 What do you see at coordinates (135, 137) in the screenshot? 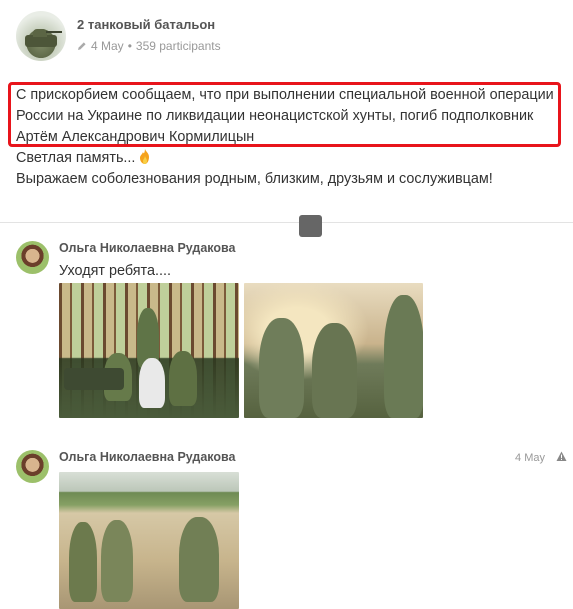
I see `post-line-3: Артём Александрович Кормилицын` at bounding box center [135, 137].